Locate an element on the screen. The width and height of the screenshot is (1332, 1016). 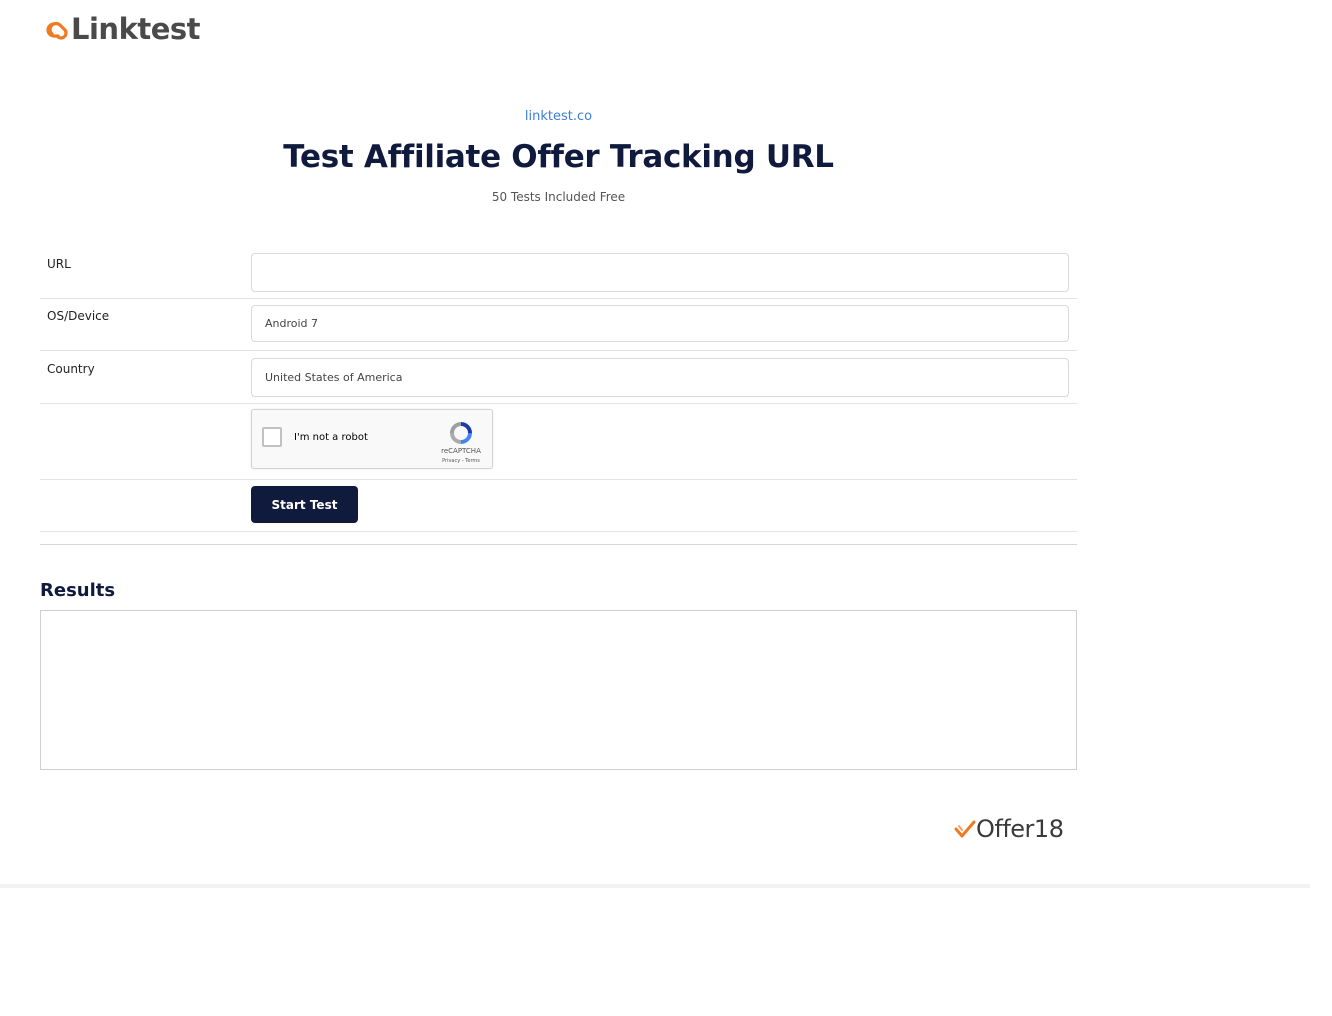
site-link: linktest.co is located at coordinates (558, 116).